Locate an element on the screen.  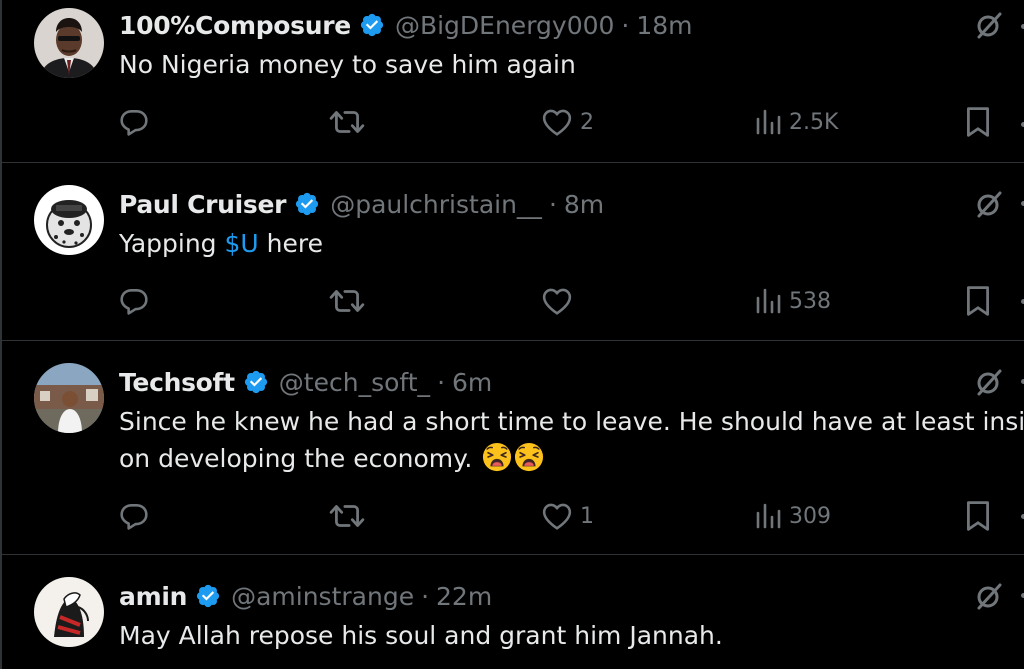
tweet-header: Paul Cruiser @paulchristain__ · 8m is located at coordinates (361, 204).